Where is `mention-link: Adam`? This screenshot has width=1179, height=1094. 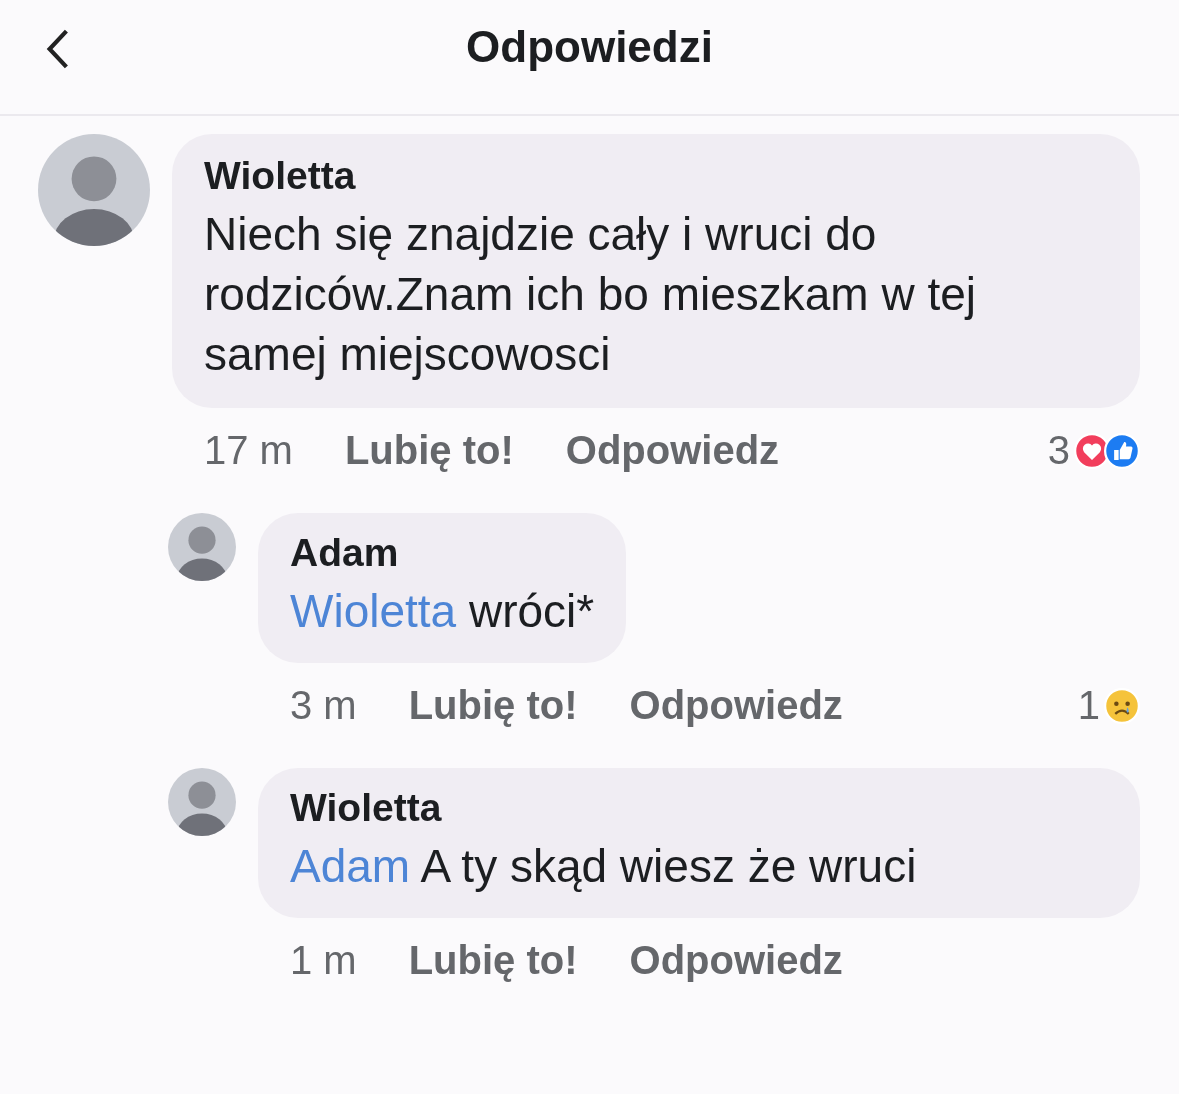
mention-link: Adam is located at coordinates (350, 866).